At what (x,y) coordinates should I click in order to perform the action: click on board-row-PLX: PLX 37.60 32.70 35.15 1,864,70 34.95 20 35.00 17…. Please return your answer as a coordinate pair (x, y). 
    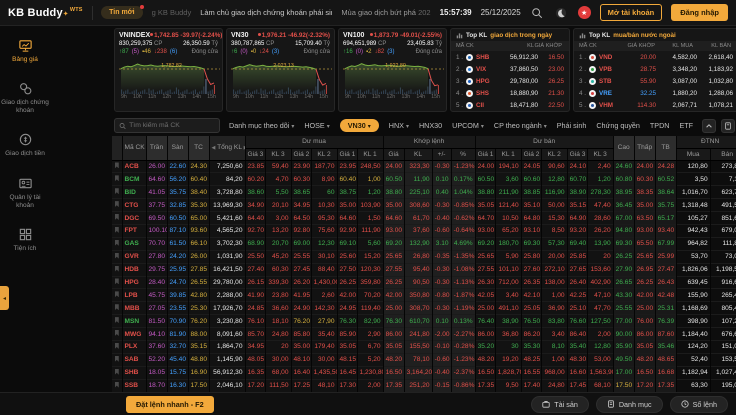
    Looking at the image, I should click on (424, 347).